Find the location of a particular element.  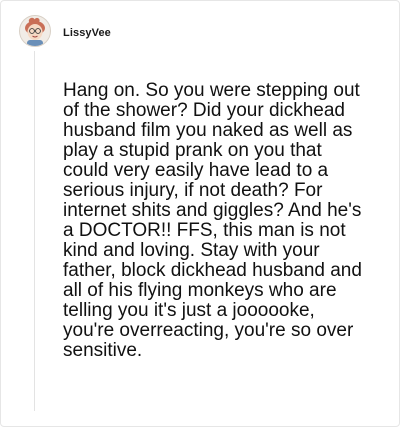

thread-line is located at coordinates (34, 231).